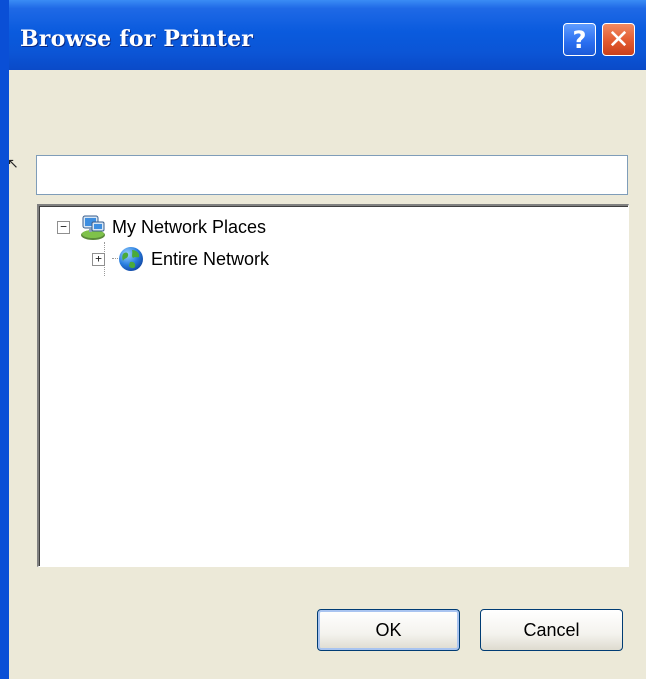  What do you see at coordinates (93, 227) in the screenshot?
I see `network-places-icon` at bounding box center [93, 227].